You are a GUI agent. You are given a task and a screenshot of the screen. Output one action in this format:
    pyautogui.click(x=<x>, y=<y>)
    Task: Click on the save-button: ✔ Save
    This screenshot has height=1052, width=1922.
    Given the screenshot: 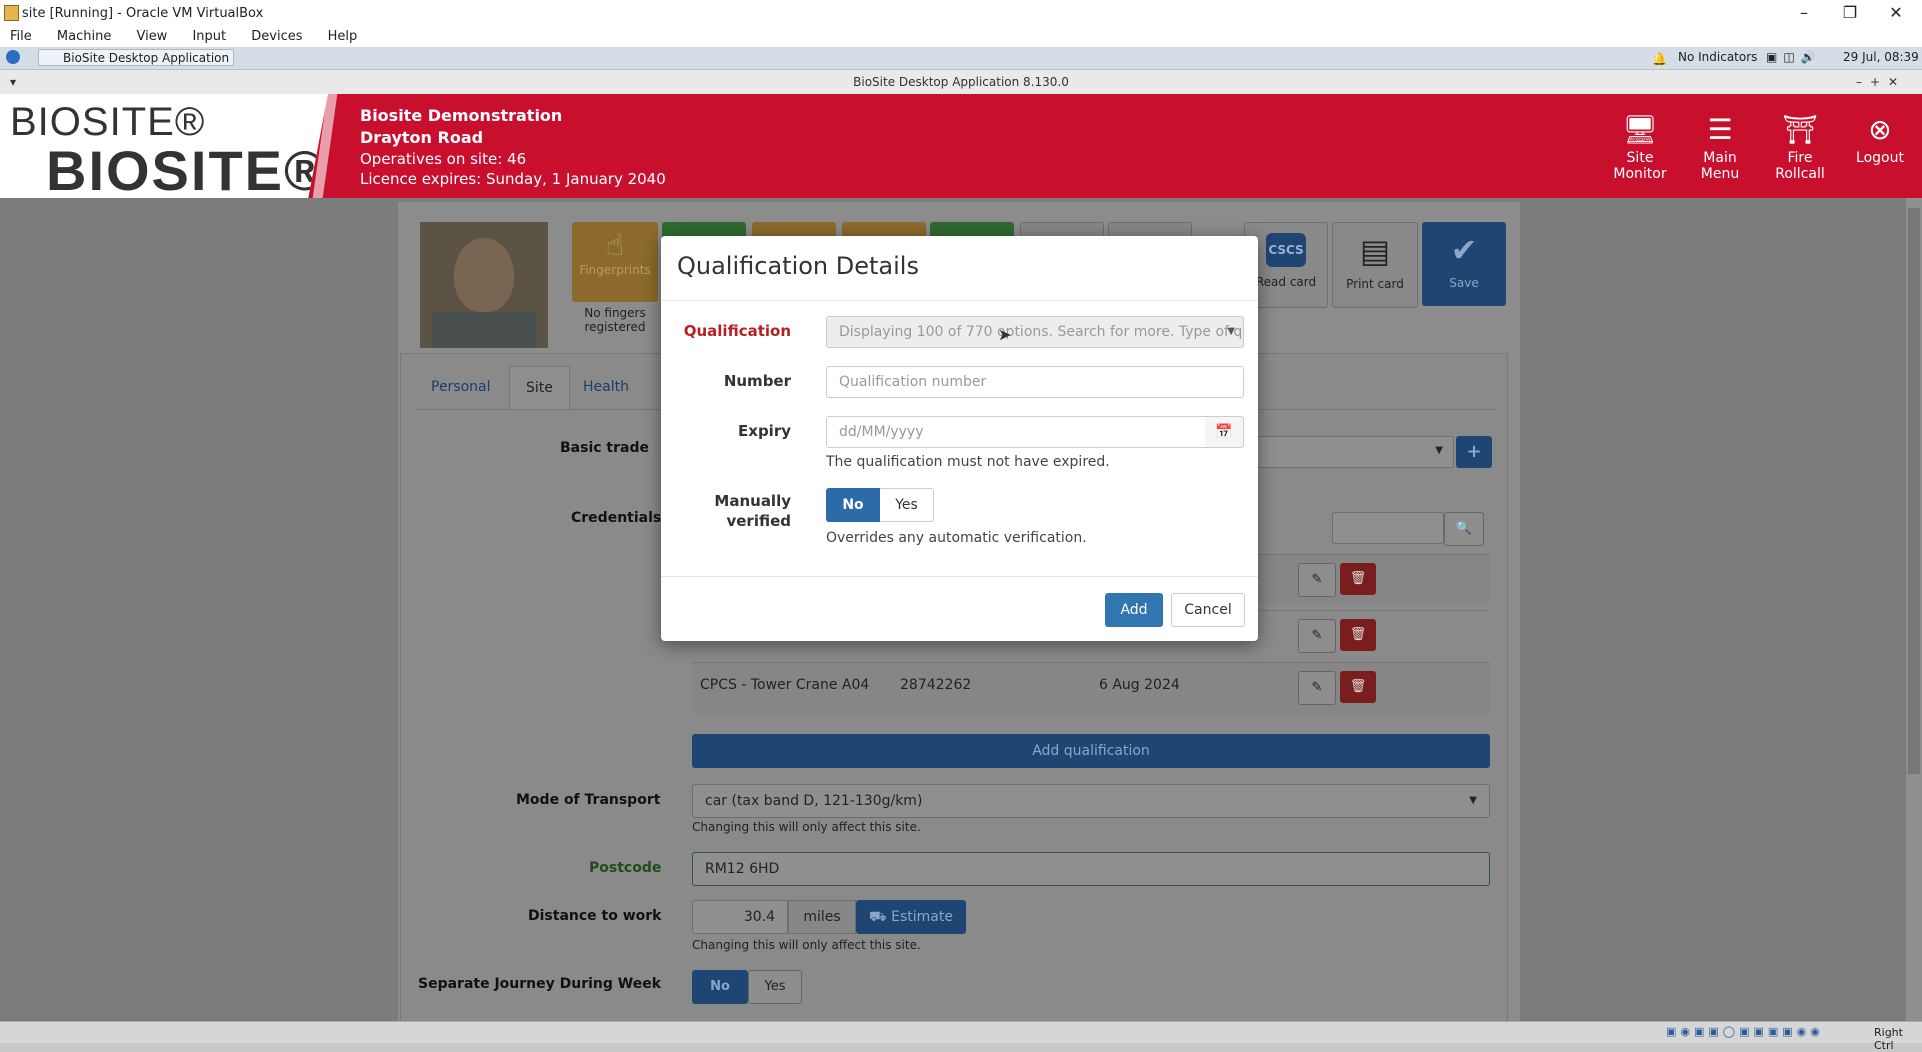 What is the action you would take?
    pyautogui.click(x=1464, y=264)
    